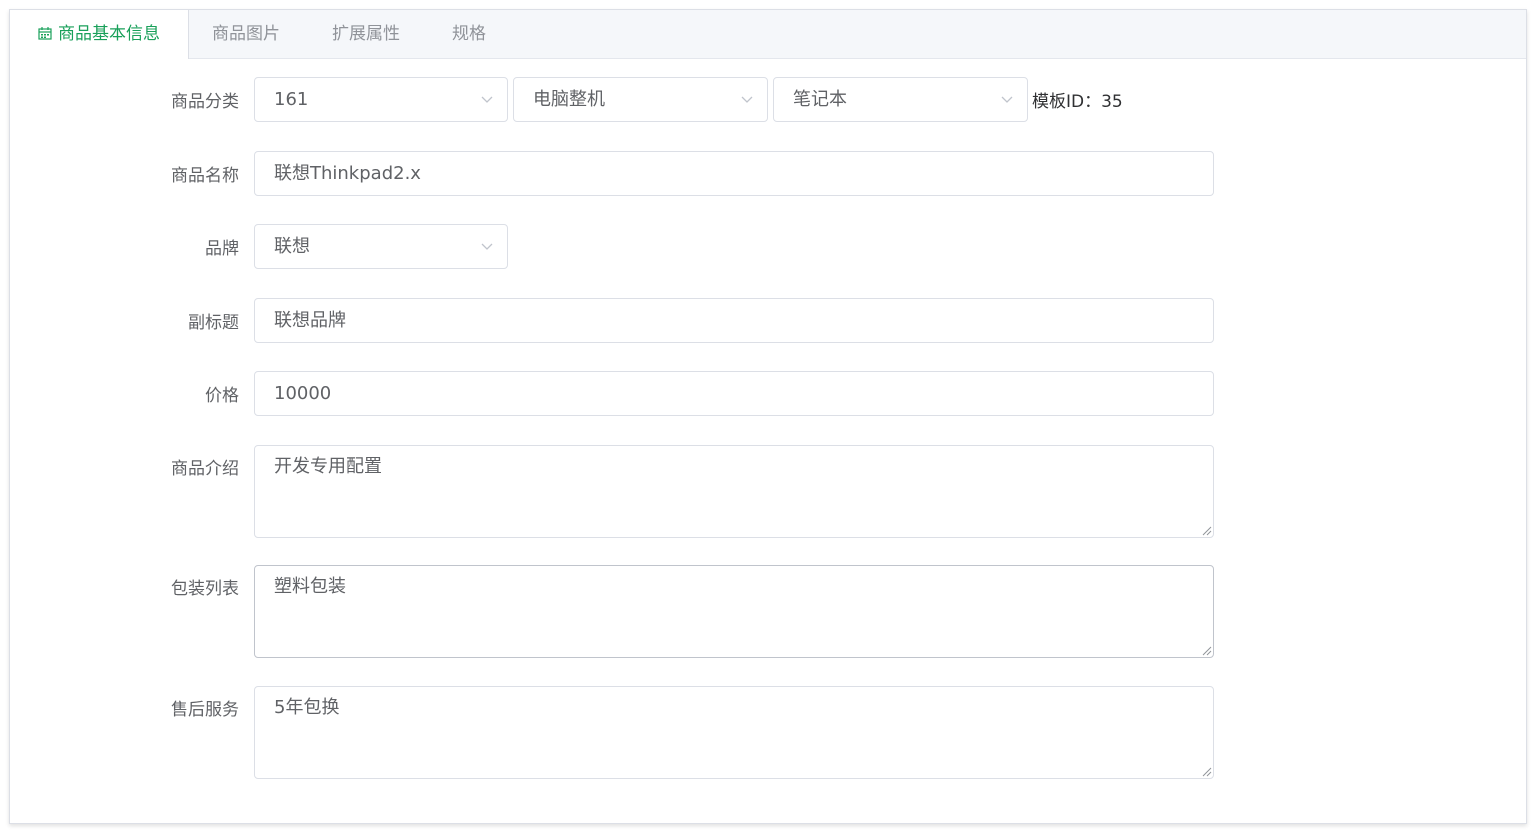 Image resolution: width=1537 pixels, height=835 pixels. What do you see at coordinates (310, 586) in the screenshot?
I see `textarea-value: 塑料包装` at bounding box center [310, 586].